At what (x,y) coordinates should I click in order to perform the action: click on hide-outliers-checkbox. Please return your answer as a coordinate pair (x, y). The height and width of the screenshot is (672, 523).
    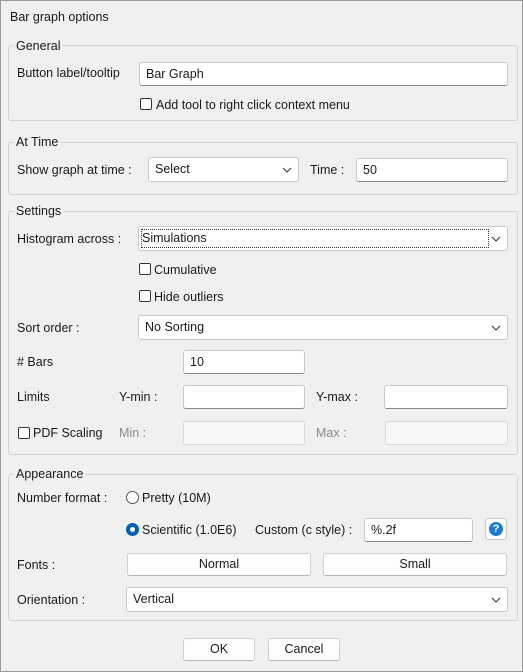
    Looking at the image, I should click on (145, 296).